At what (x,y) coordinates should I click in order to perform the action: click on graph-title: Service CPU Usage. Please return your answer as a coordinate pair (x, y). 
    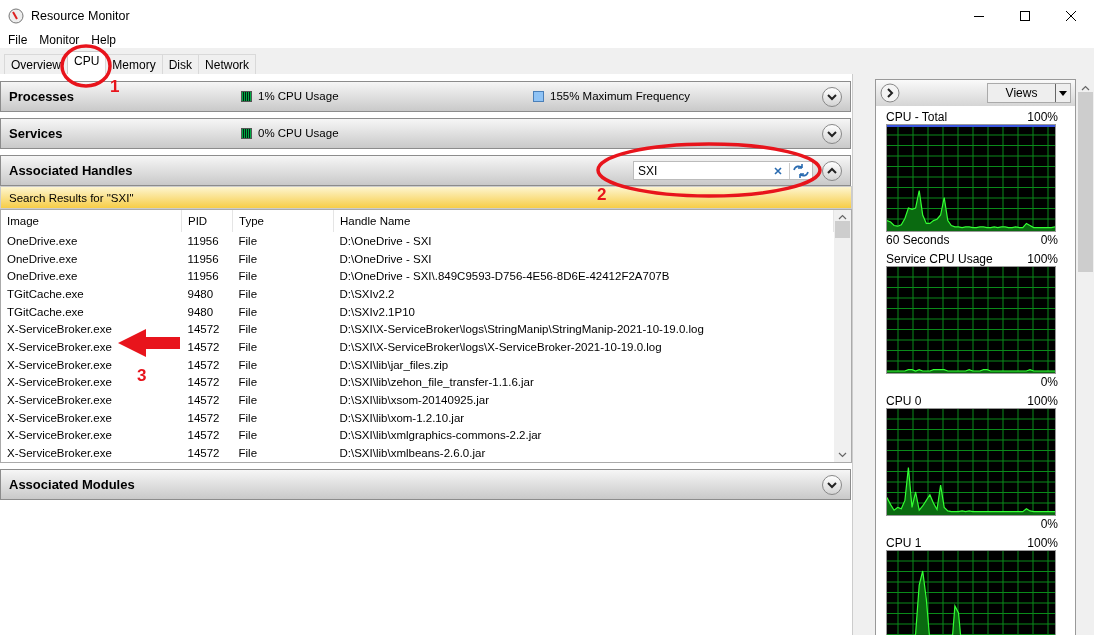
    Looking at the image, I should click on (939, 258).